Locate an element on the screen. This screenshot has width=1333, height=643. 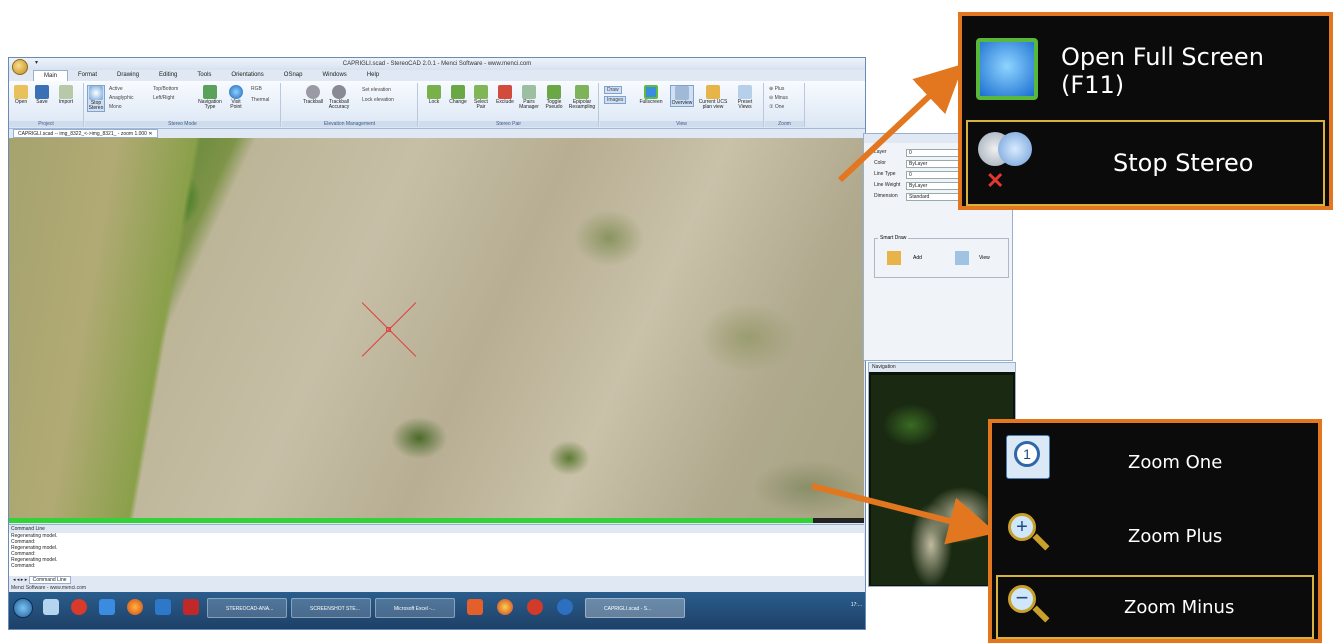
load-progress-bar is located at coordinates (436, 520).